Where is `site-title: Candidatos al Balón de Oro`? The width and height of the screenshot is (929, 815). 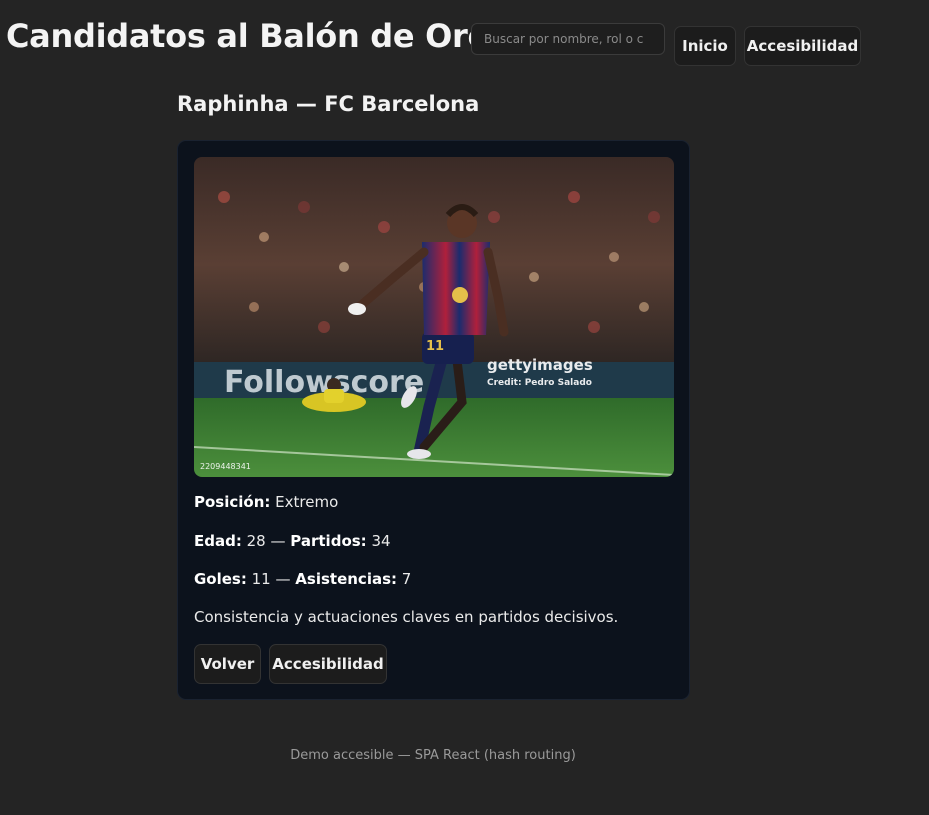 site-title: Candidatos al Balón de Oro is located at coordinates (248, 36).